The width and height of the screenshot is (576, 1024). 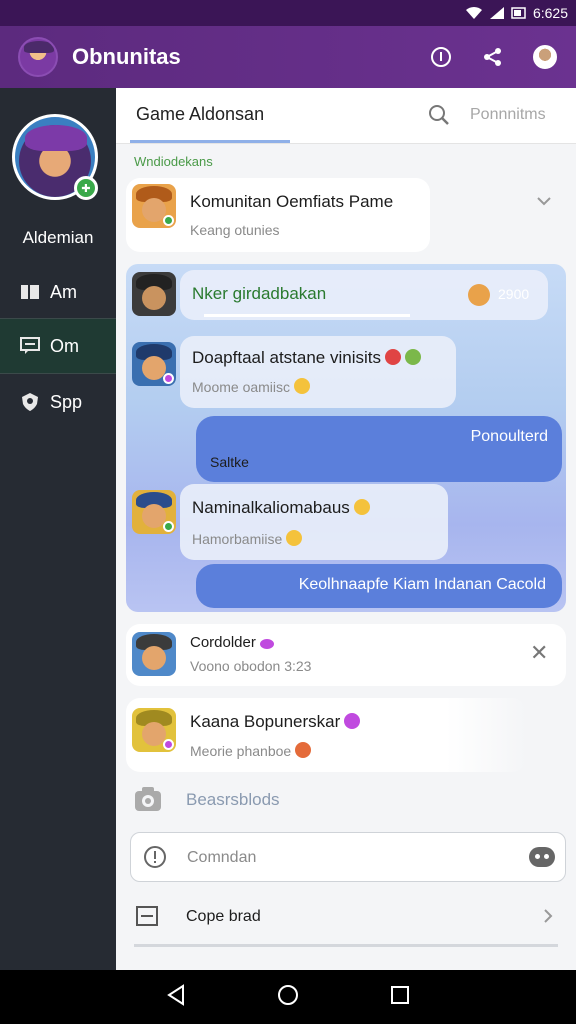 What do you see at coordinates (514, 294) in the screenshot?
I see `chat-header-count: 2900` at bounding box center [514, 294].